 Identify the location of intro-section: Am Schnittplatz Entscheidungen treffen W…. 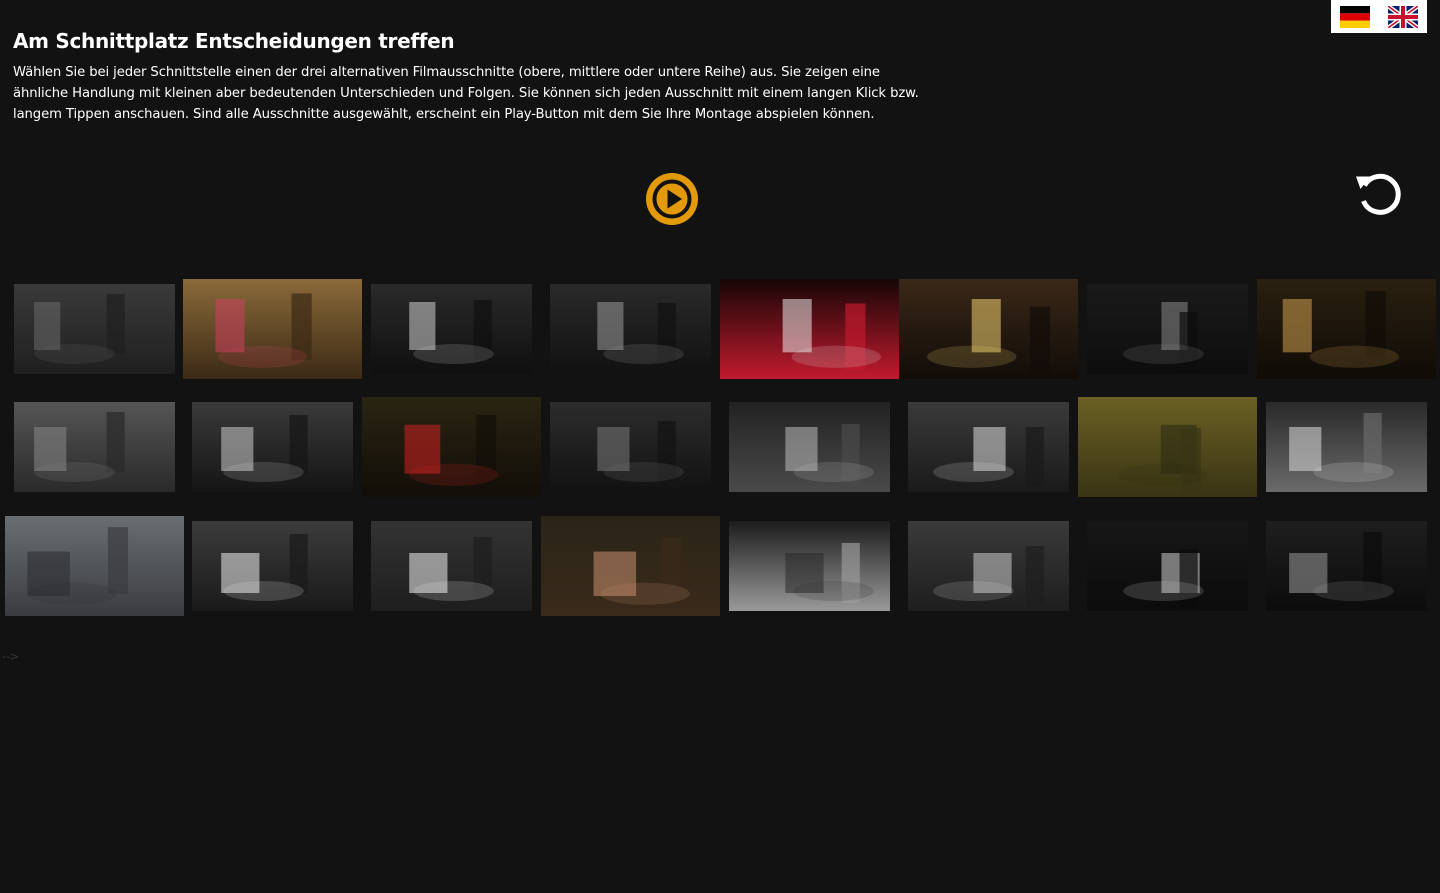
(473, 76).